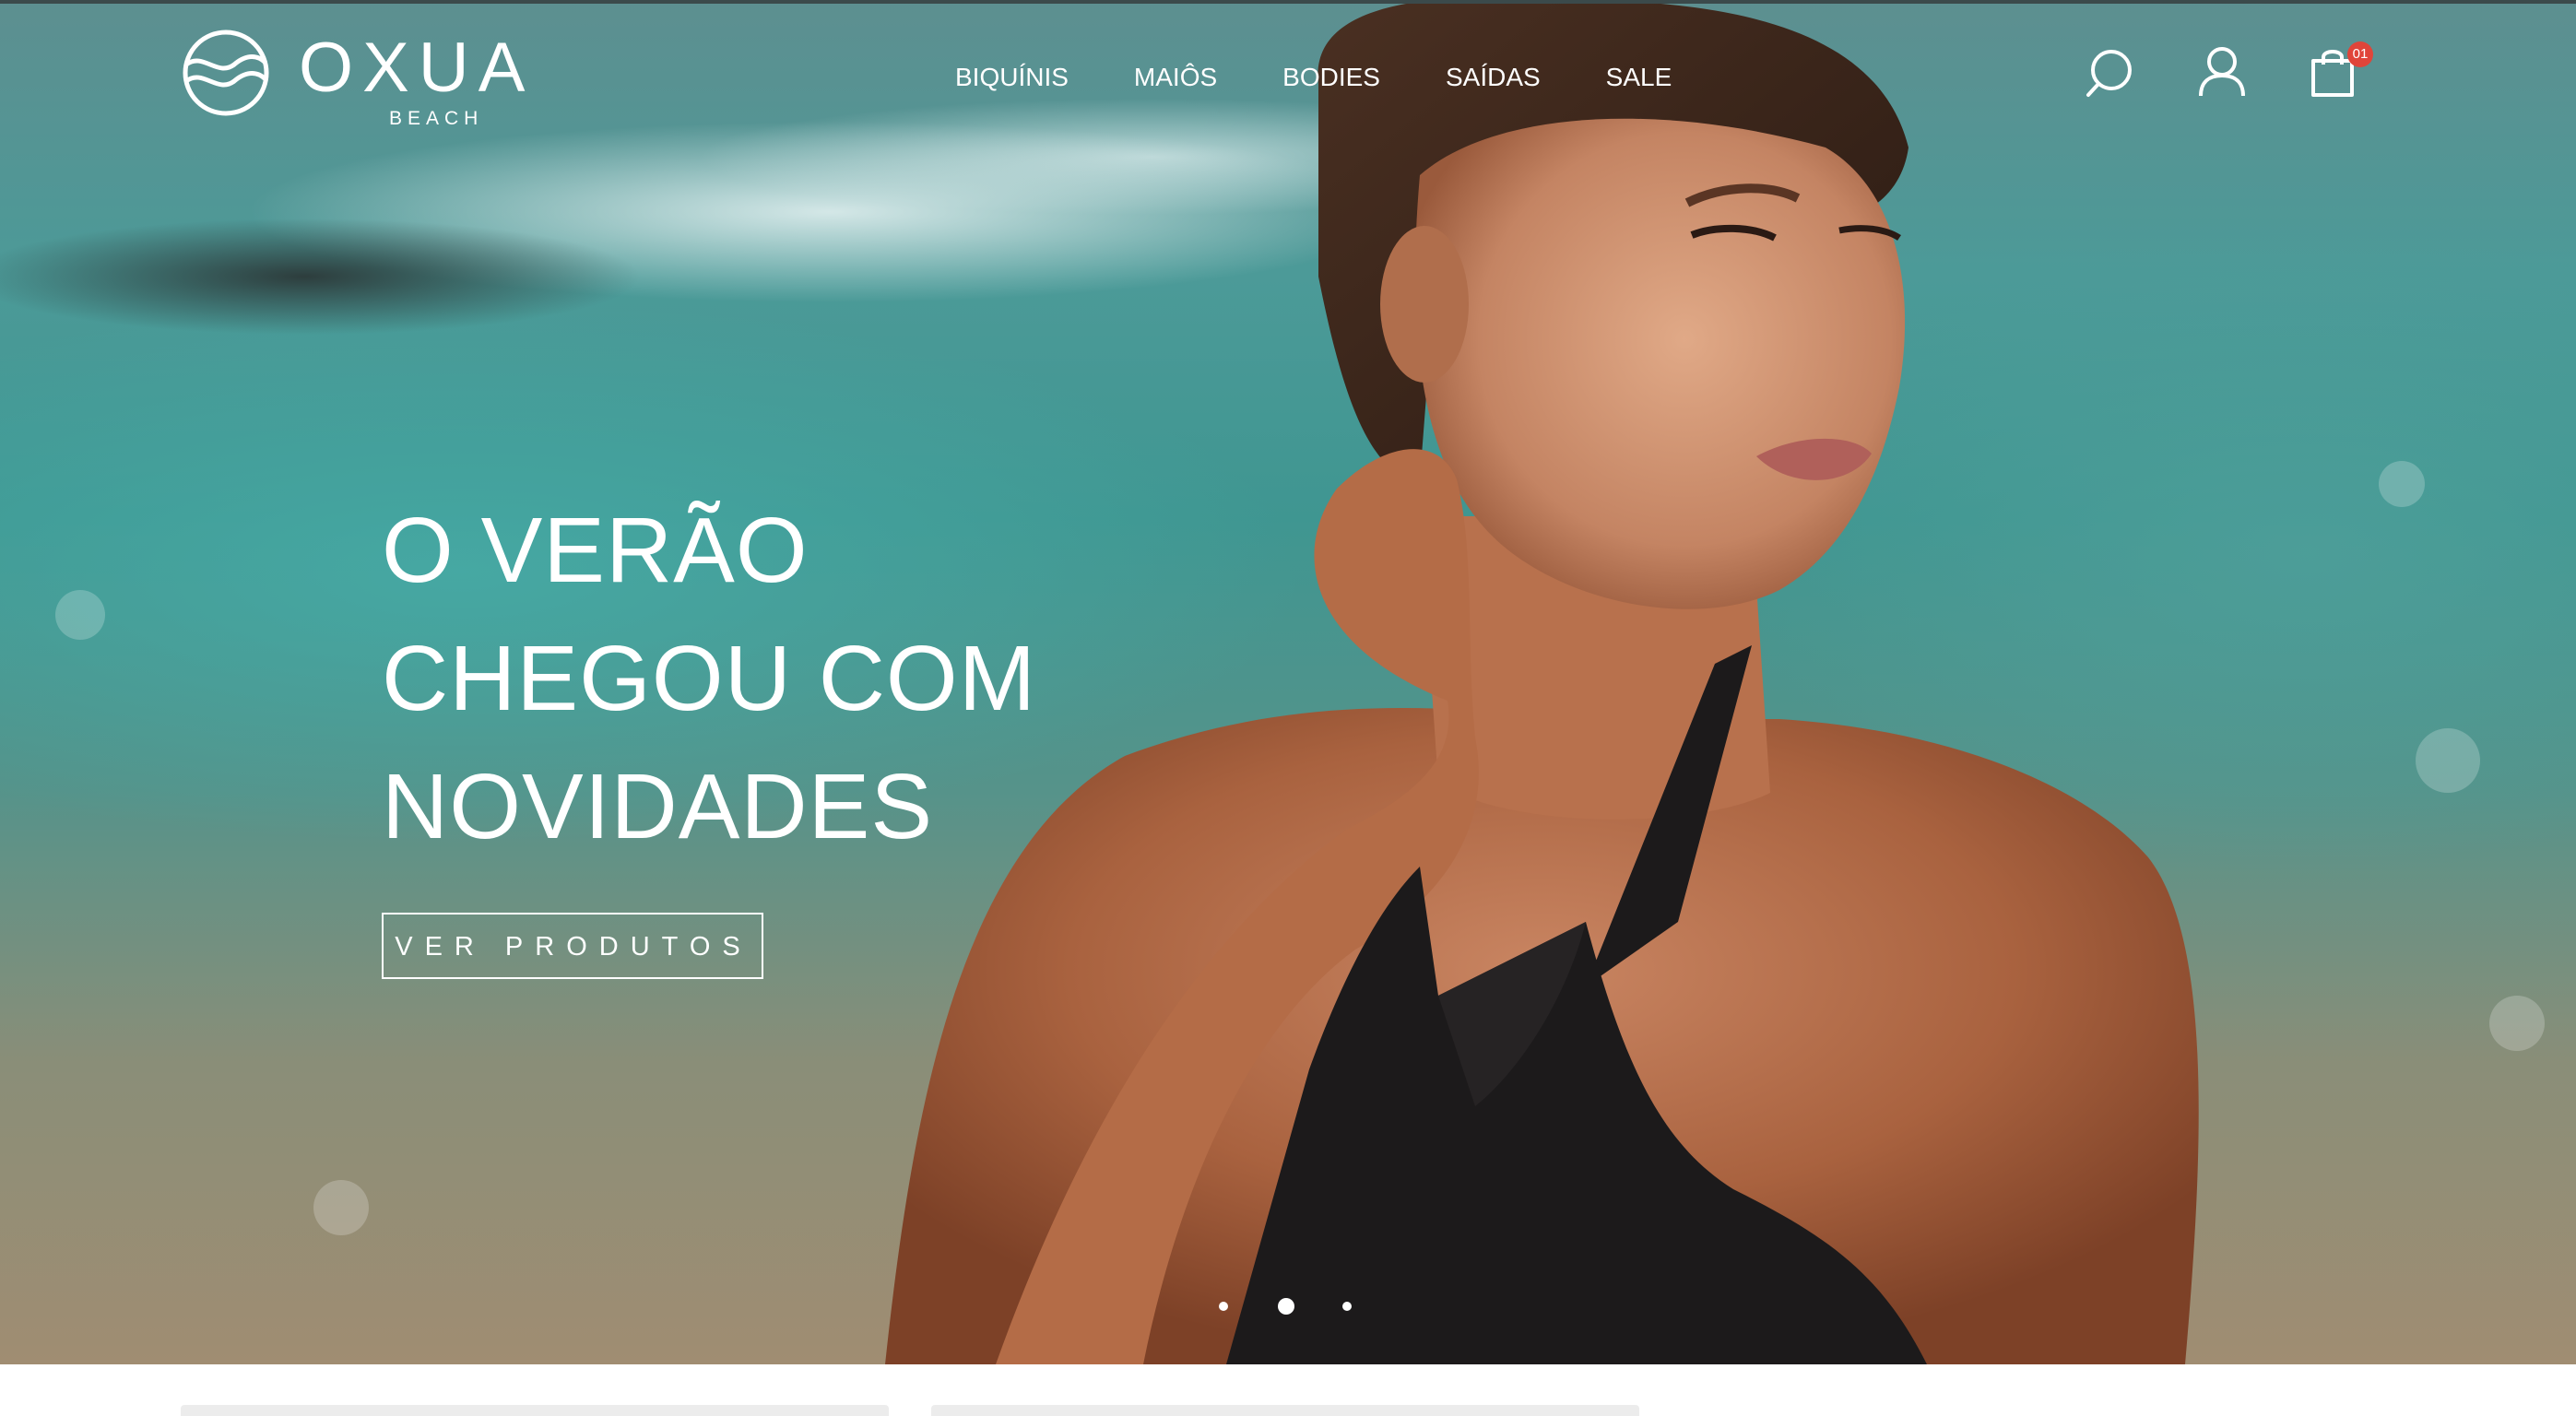 The image size is (2576, 1416). What do you see at coordinates (658, 806) in the screenshot?
I see `hero-headline-line: NOVIDADES` at bounding box center [658, 806].